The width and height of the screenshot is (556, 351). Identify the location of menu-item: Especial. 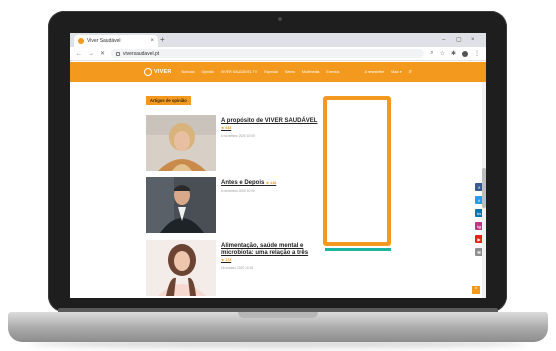
(271, 72).